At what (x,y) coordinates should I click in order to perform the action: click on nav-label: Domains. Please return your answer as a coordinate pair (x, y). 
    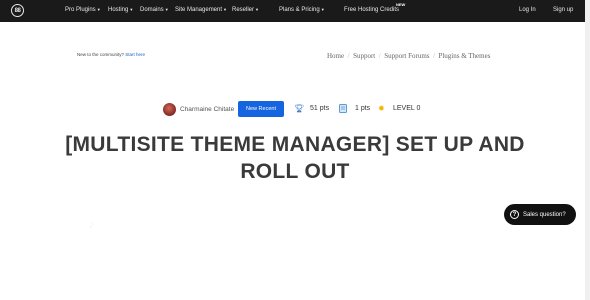
    Looking at the image, I should click on (152, 10).